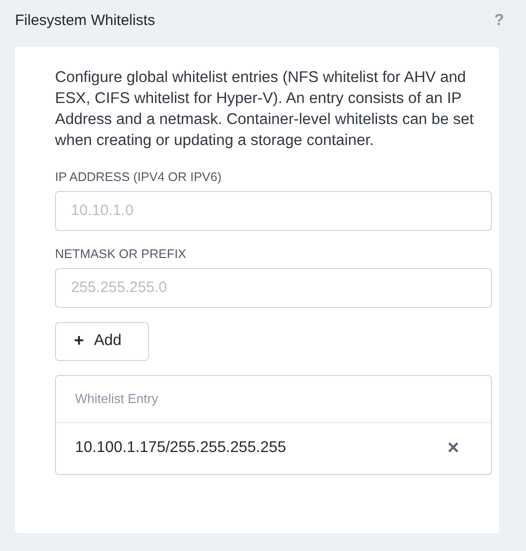  I want to click on add-button: + Add, so click(102, 341).